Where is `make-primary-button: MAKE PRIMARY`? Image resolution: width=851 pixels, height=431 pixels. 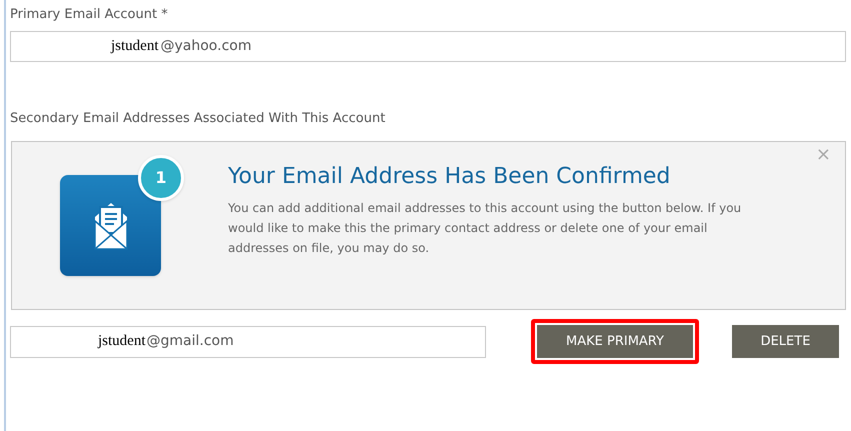
make-primary-button: MAKE PRIMARY is located at coordinates (615, 341).